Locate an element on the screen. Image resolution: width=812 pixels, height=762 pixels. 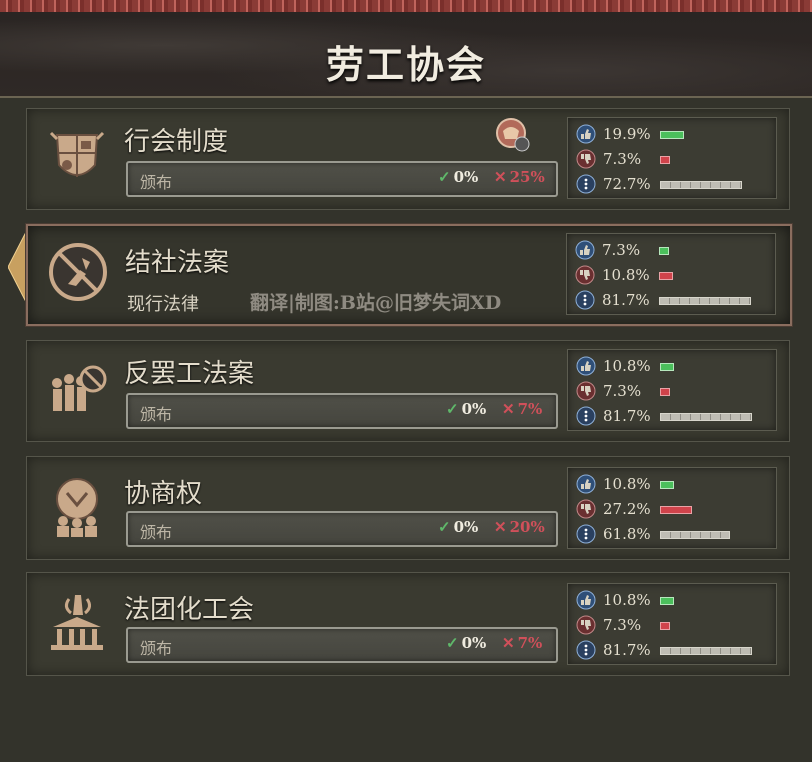
approve-value: 7.3% is located at coordinates (621, 250).